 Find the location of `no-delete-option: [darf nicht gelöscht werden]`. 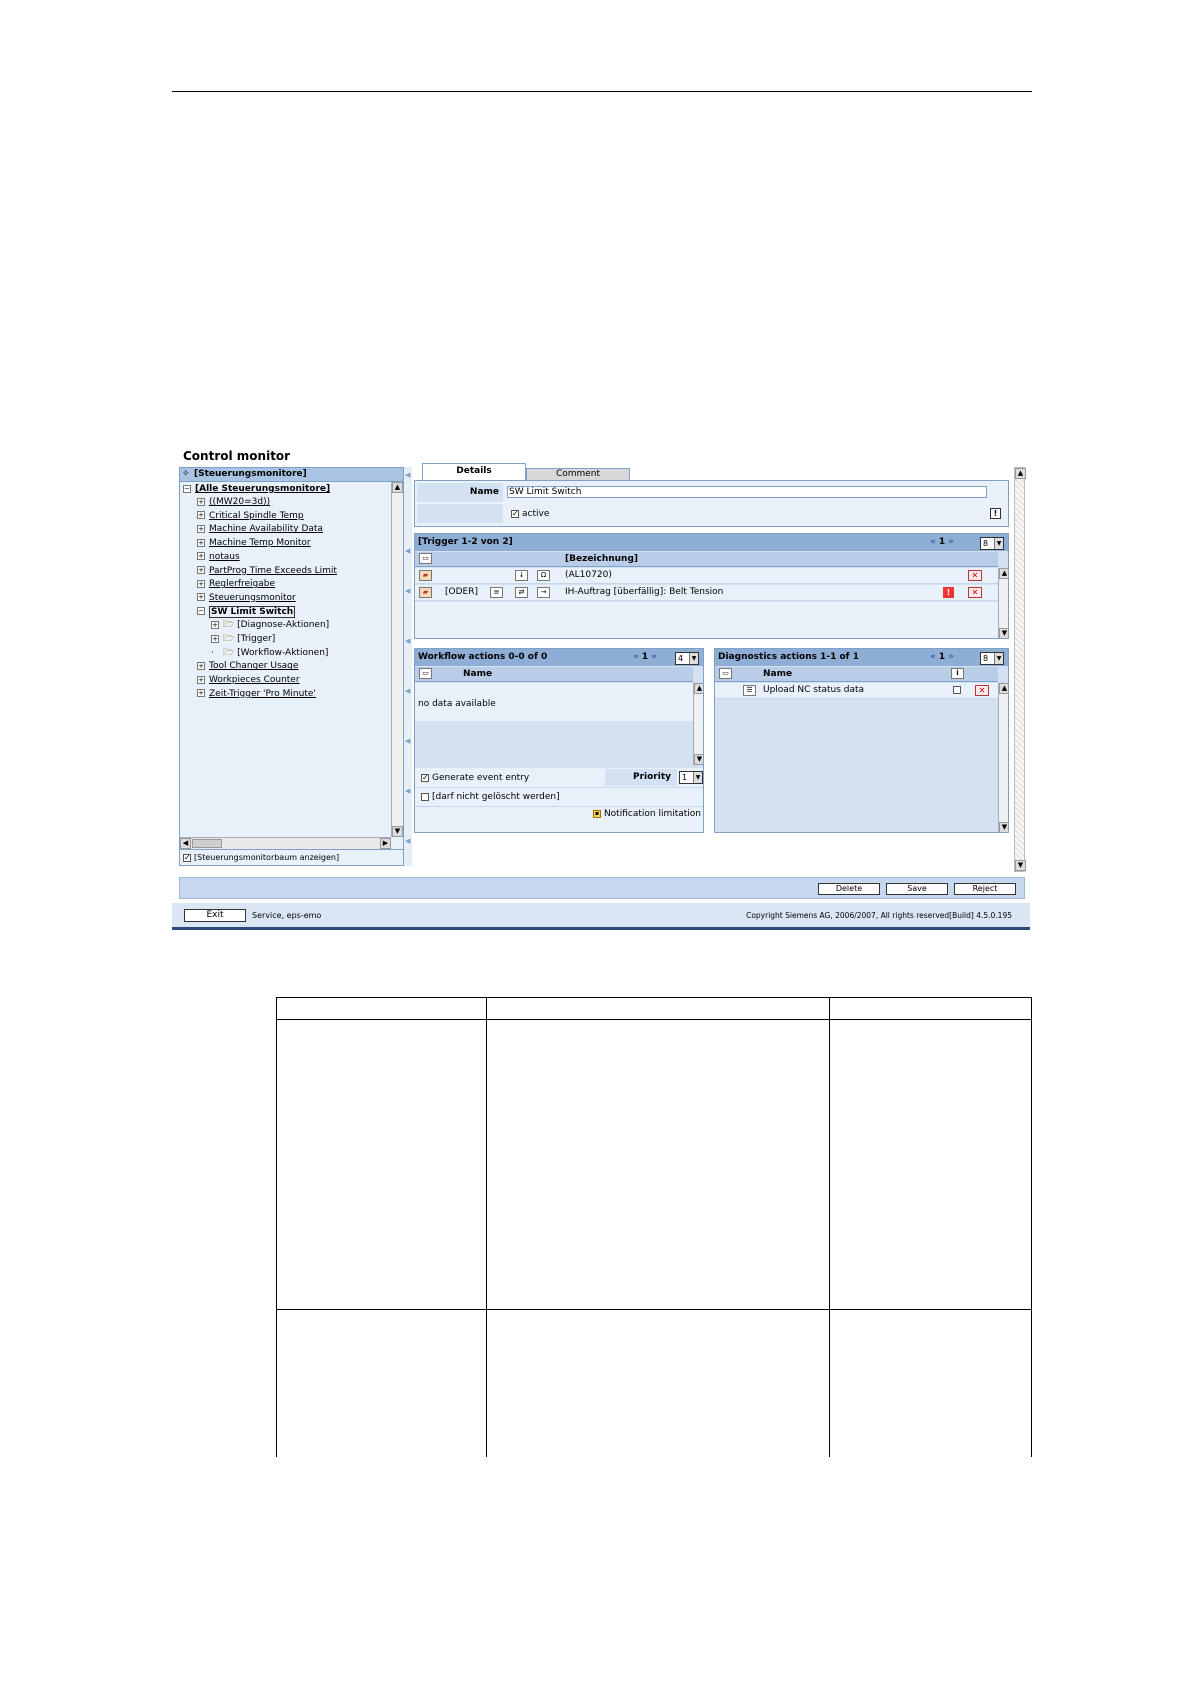

no-delete-option: [darf nicht gelöscht werden] is located at coordinates (490, 797).